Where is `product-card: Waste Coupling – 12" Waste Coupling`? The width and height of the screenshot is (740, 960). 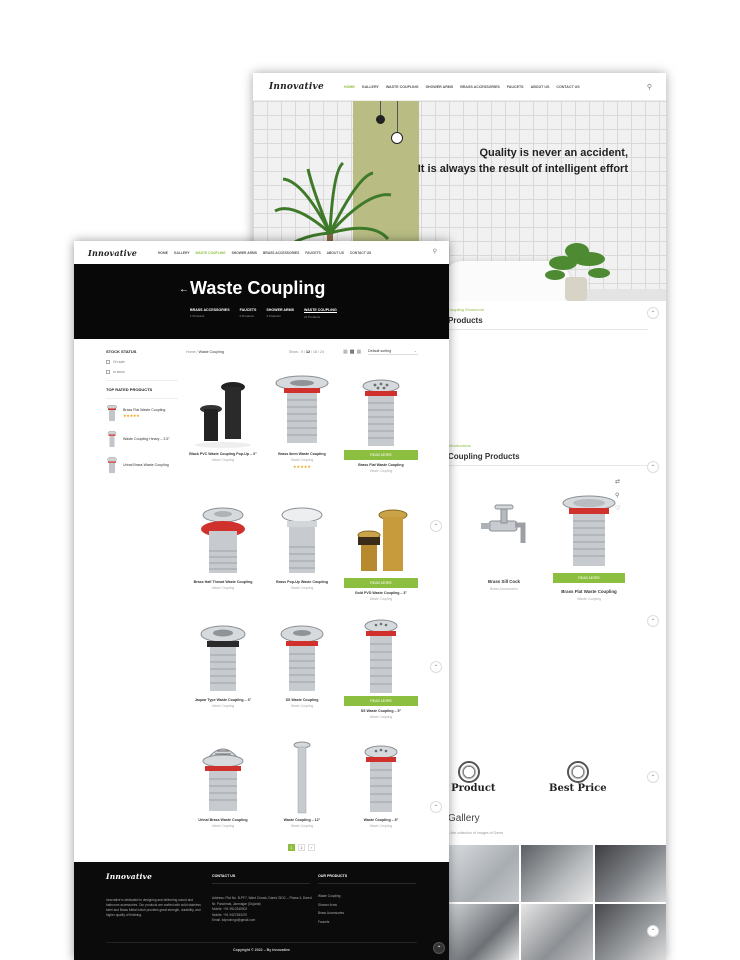 product-card: Waste Coupling – 12" Waste Coupling is located at coordinates (302, 782).